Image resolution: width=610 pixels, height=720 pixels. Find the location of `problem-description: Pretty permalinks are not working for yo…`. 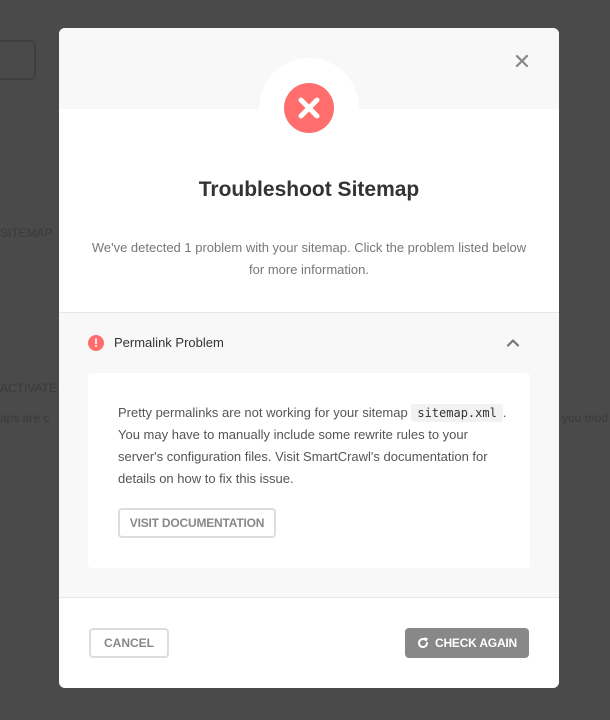

problem-description: Pretty permalinks are not working for yo… is located at coordinates (313, 446).